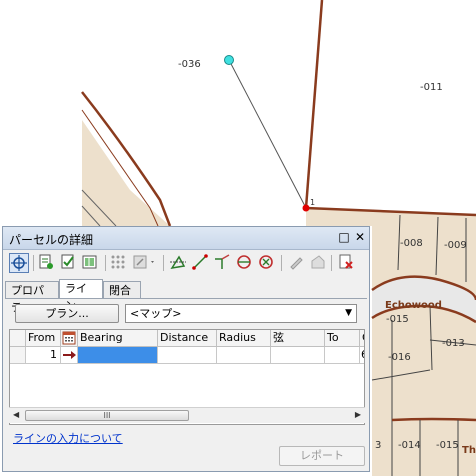 The height and width of the screenshot is (476, 476). What do you see at coordinates (413, 305) in the screenshot?
I see `street-label: Echowood` at bounding box center [413, 305].